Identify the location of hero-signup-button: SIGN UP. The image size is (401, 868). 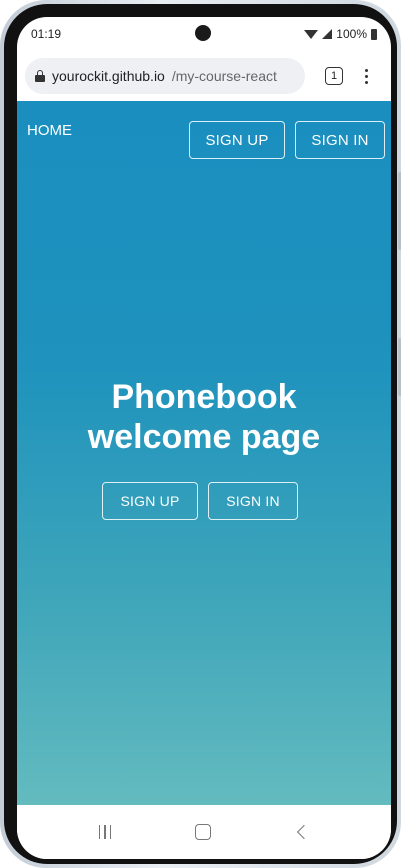
(150, 501).